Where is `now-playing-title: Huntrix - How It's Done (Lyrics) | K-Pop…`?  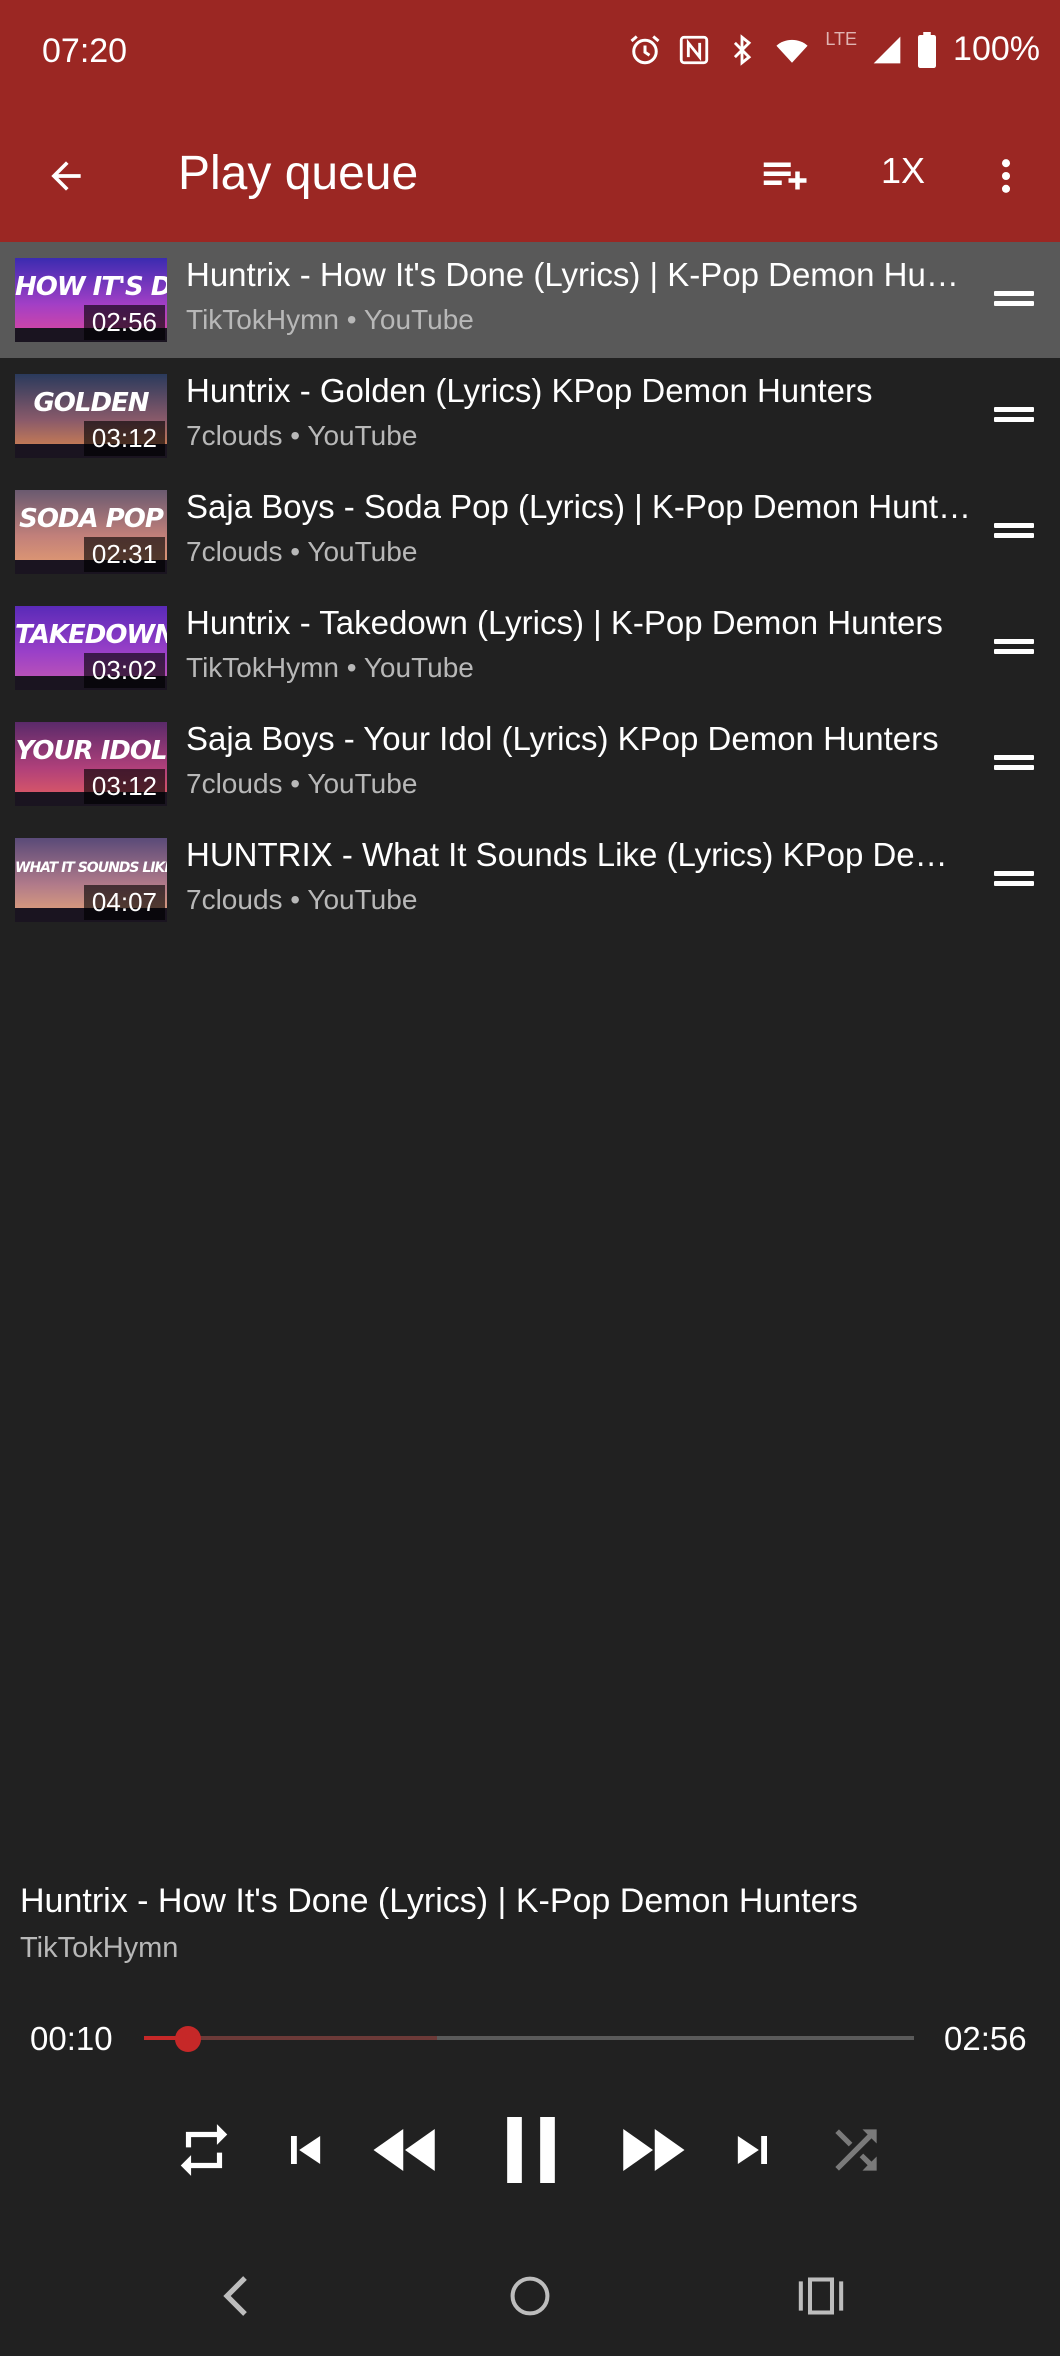 now-playing-title: Huntrix - How It's Done (Lyrics) | K-Pop… is located at coordinates (439, 1901).